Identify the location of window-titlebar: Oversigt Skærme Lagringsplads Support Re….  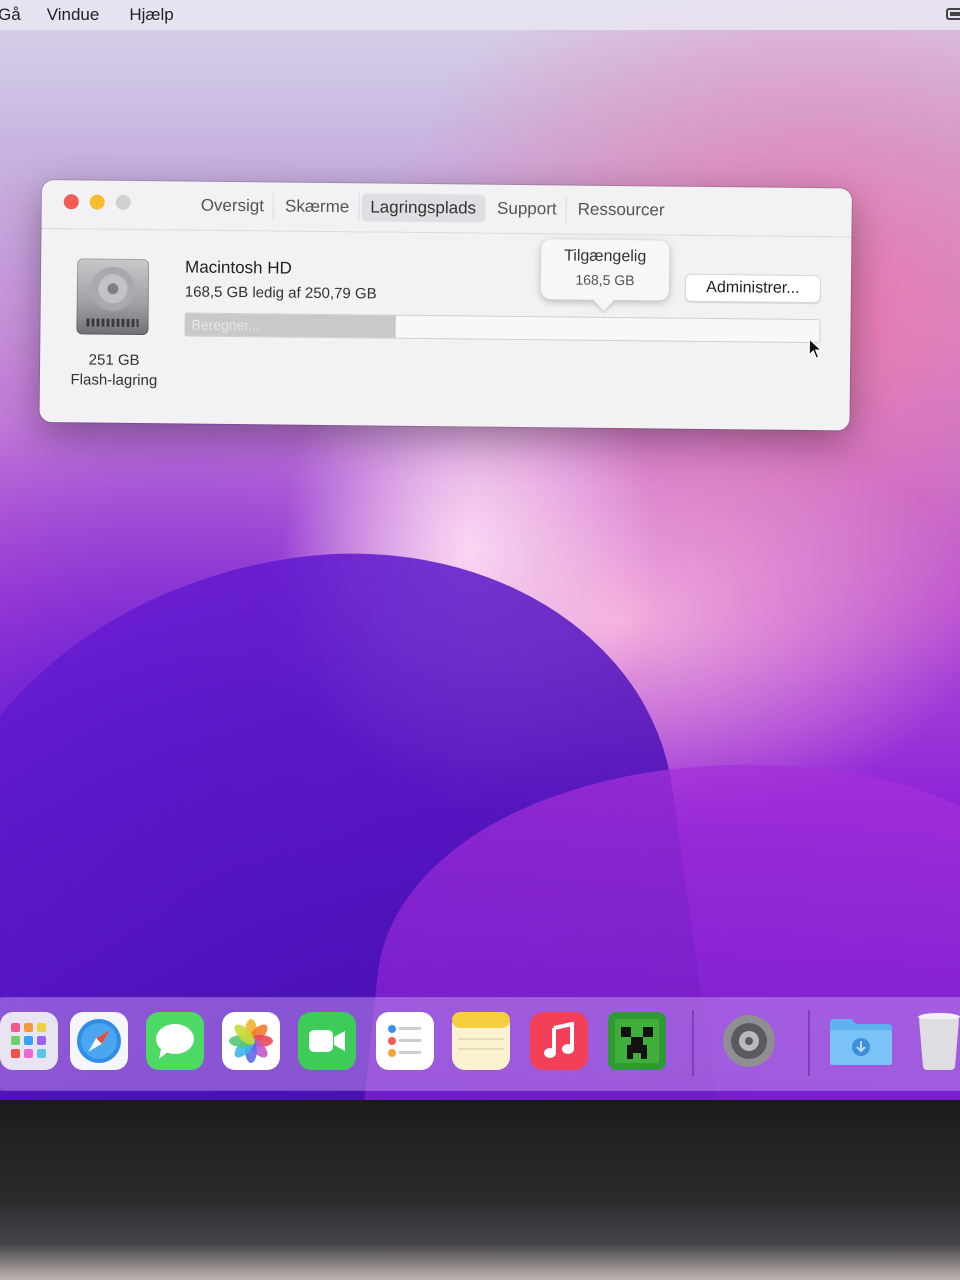
(446, 208).